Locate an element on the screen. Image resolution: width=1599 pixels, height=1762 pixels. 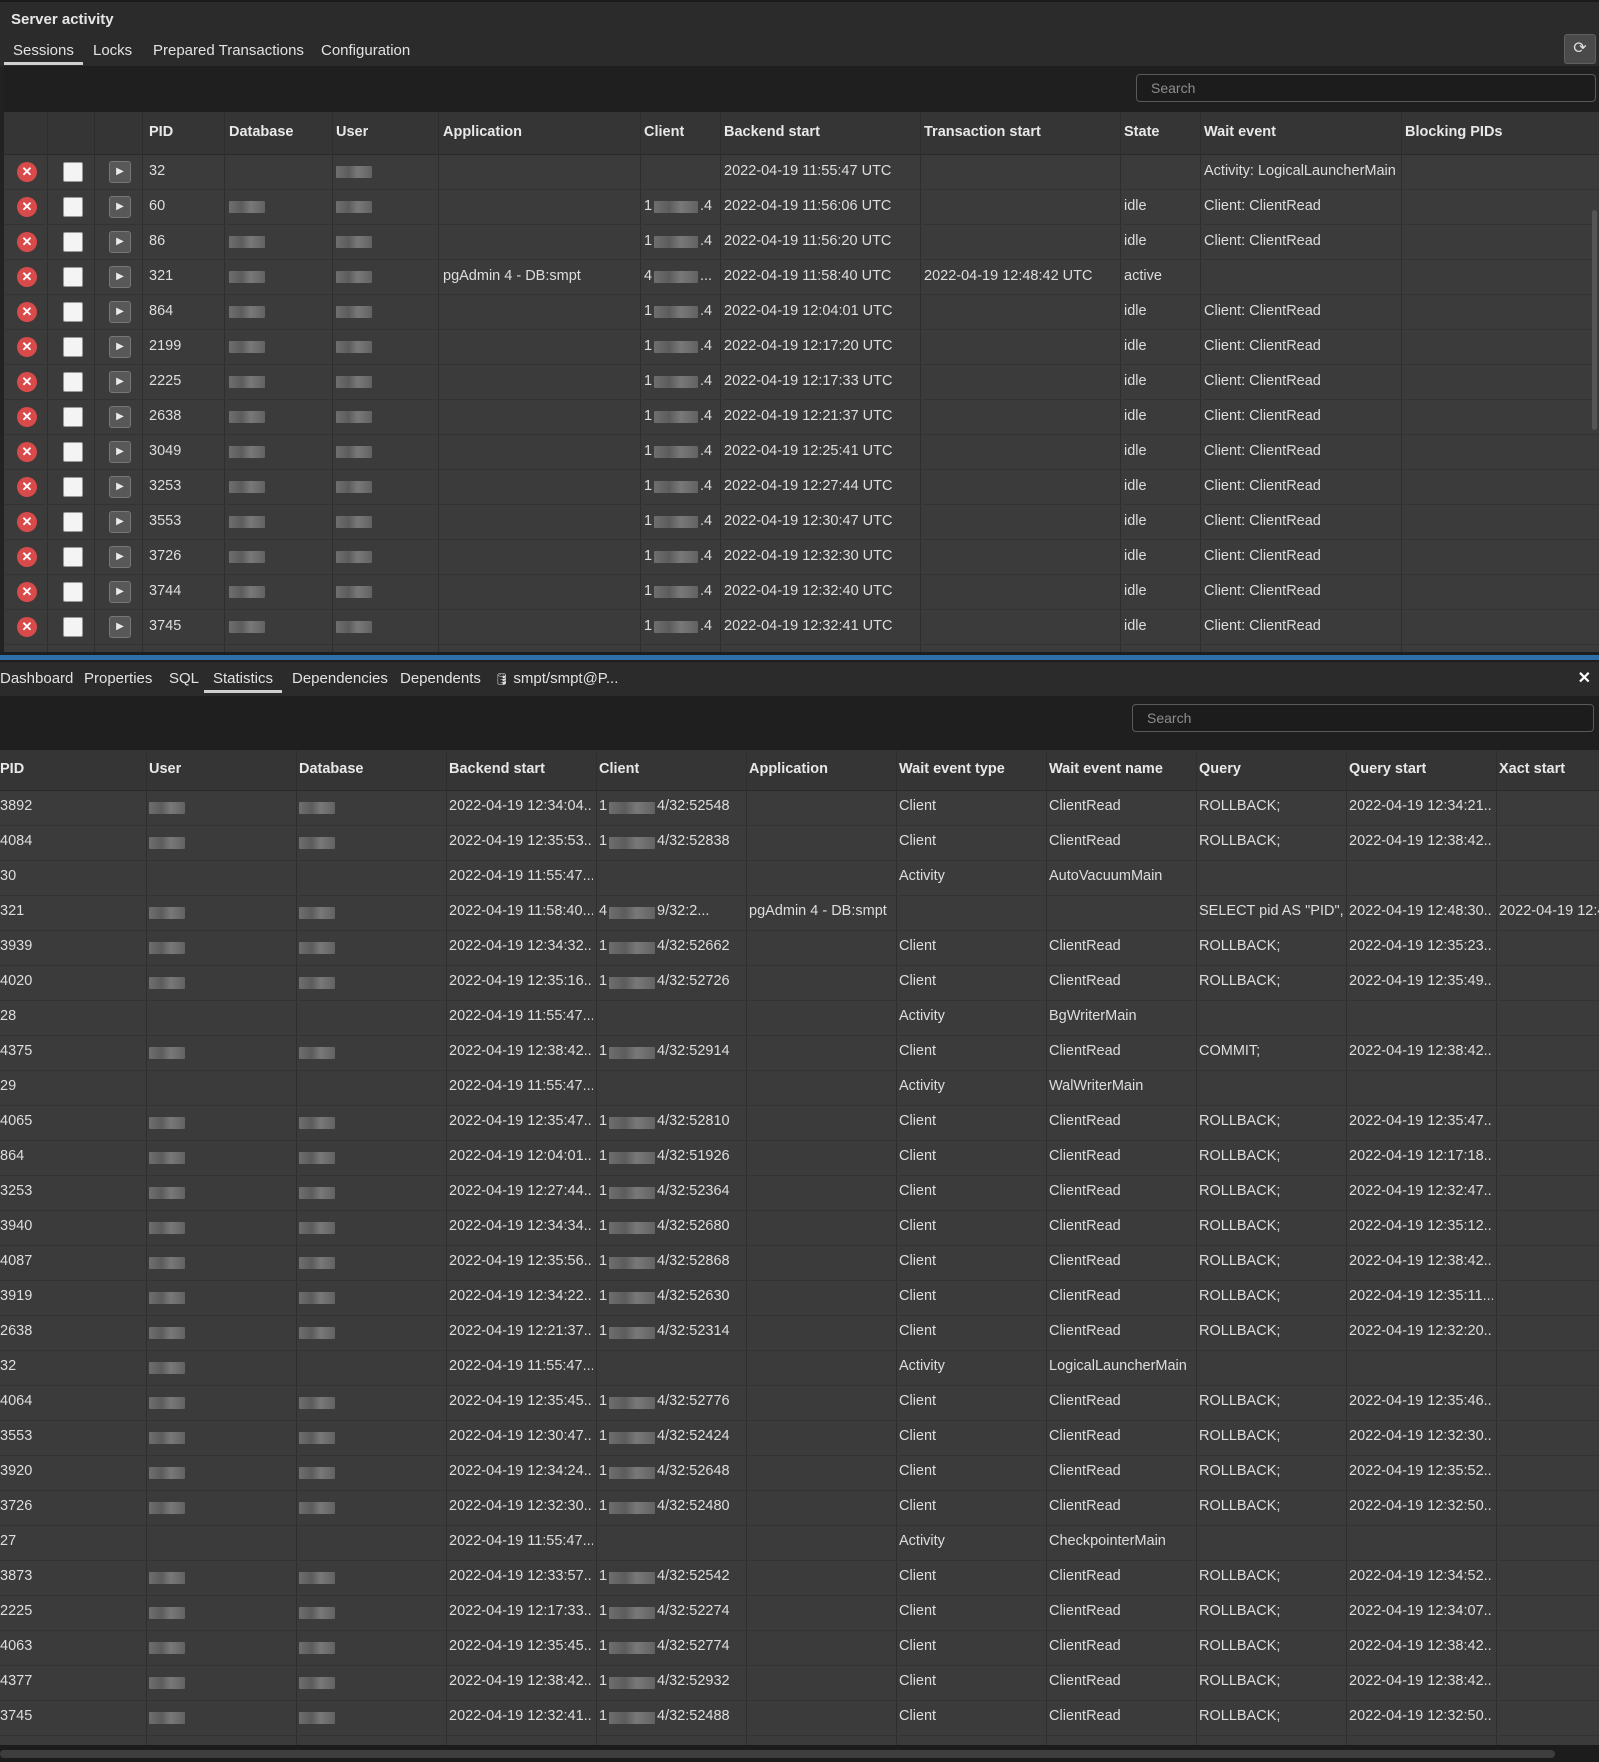
tab-dashboard: Dashboard is located at coordinates (41, 679).